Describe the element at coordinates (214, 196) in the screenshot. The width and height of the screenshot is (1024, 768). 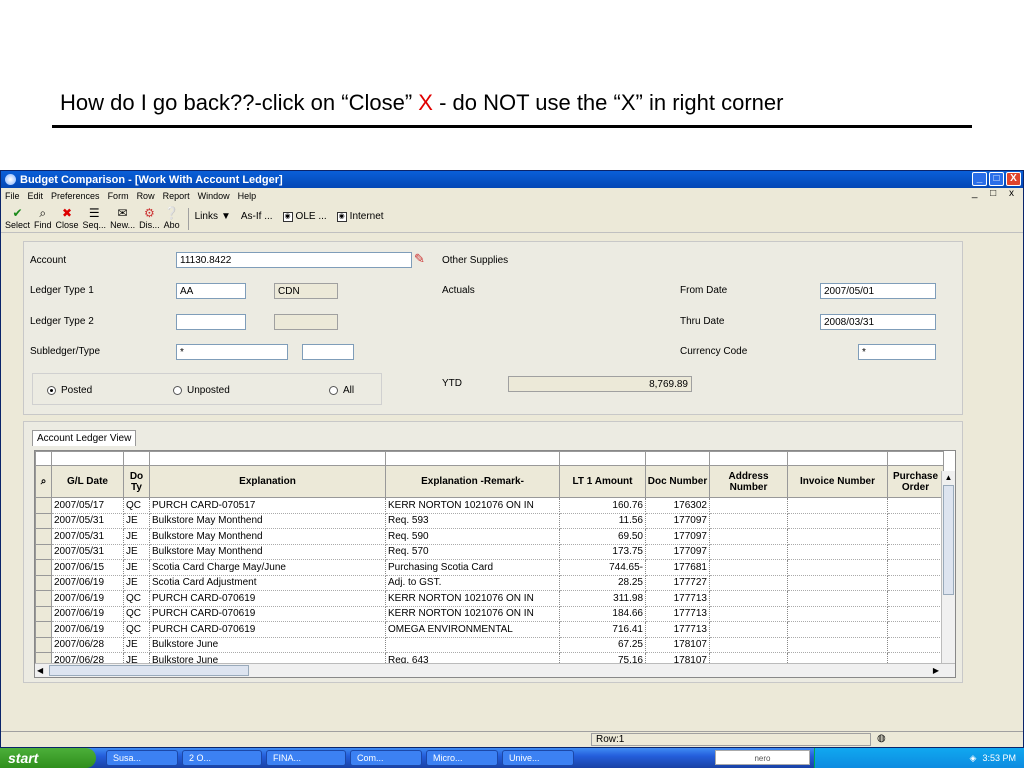
I see `menu-window: Window` at that location.